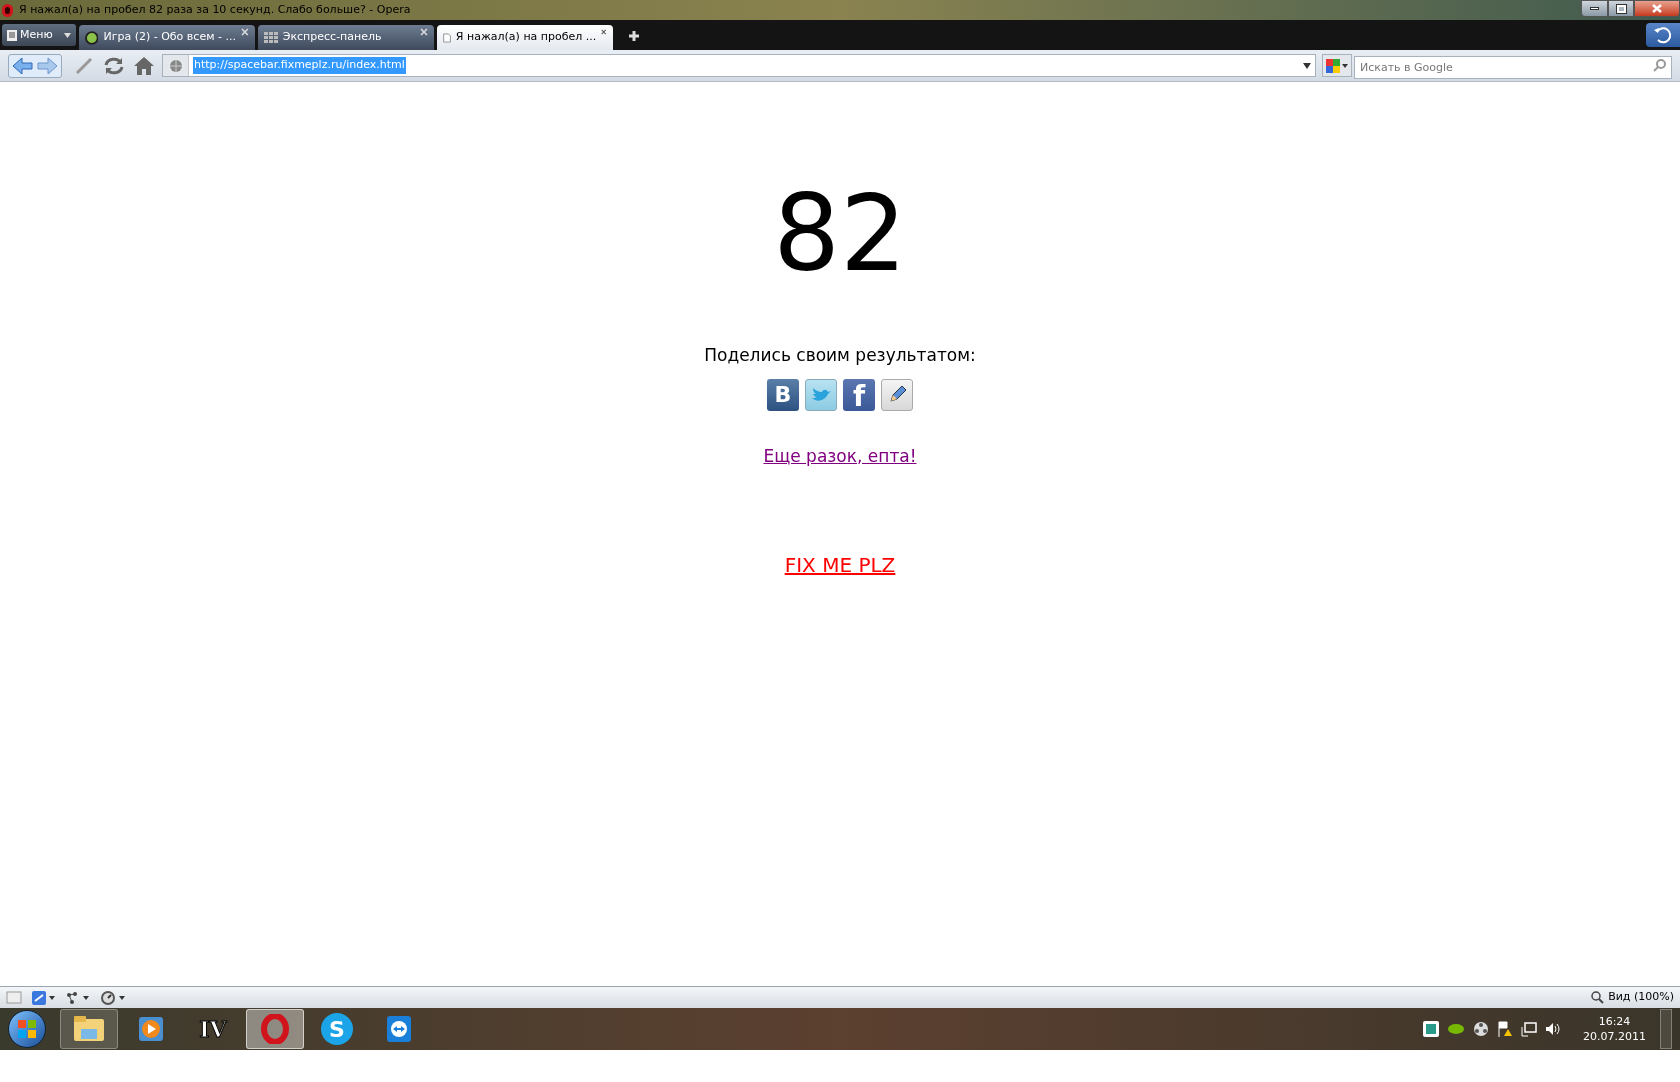  What do you see at coordinates (1632, 997) in the screenshot?
I see `zoom-button: Вид (100%)` at bounding box center [1632, 997].